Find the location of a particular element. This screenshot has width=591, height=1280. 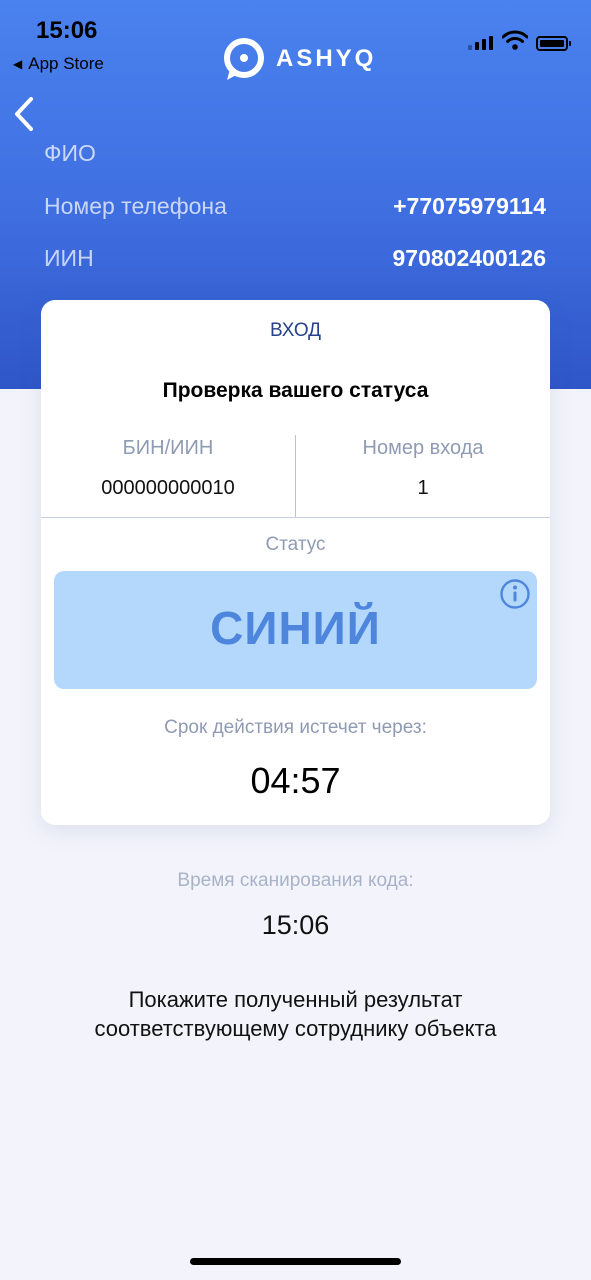

entrance-column: Номер входа 1 is located at coordinates (423, 468).